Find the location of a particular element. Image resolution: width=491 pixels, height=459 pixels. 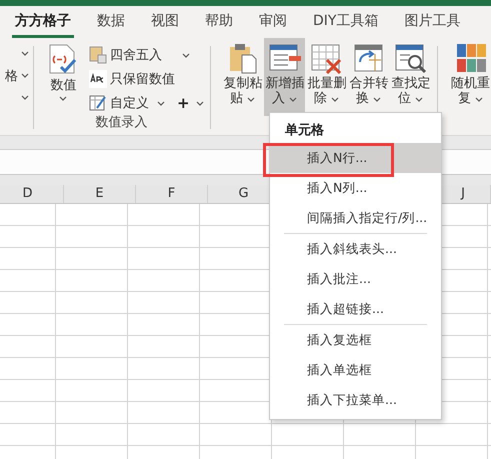

menu-item: 插入单选框 is located at coordinates (355, 370).